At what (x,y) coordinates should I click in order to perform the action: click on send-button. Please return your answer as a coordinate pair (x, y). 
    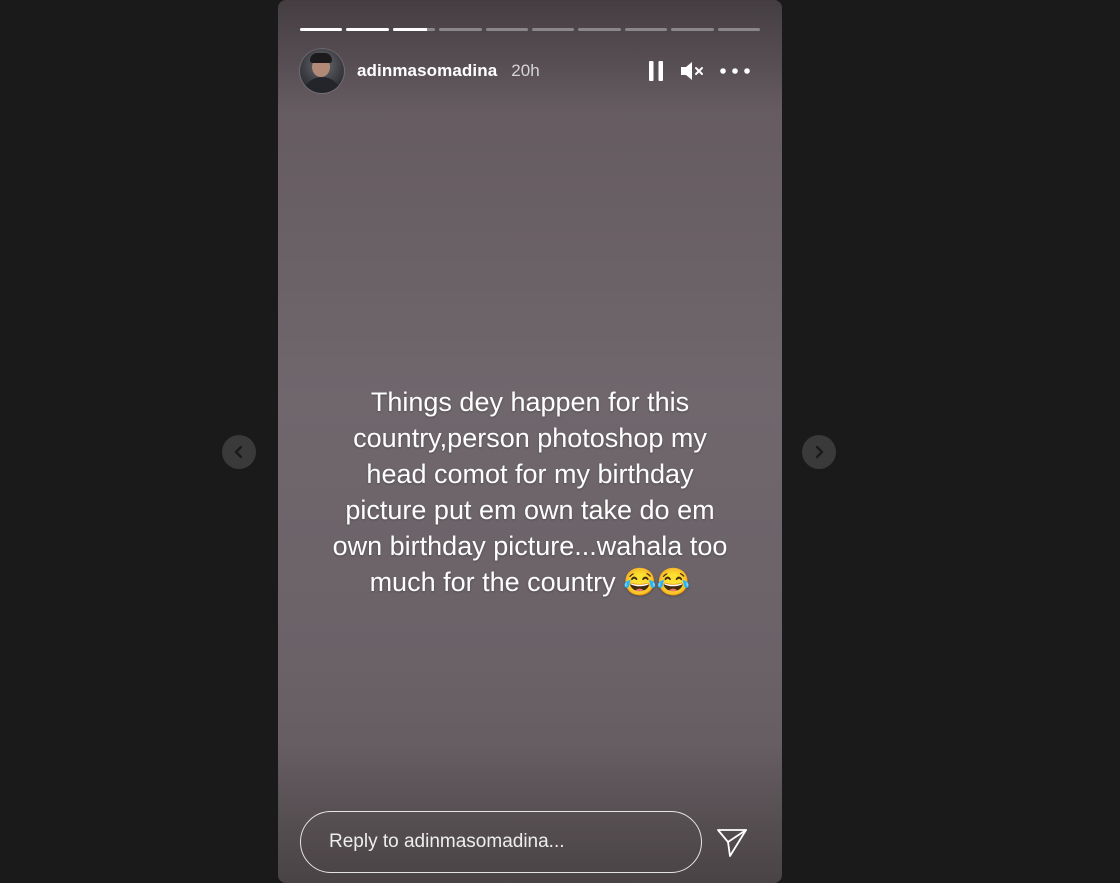
    Looking at the image, I should click on (732, 842).